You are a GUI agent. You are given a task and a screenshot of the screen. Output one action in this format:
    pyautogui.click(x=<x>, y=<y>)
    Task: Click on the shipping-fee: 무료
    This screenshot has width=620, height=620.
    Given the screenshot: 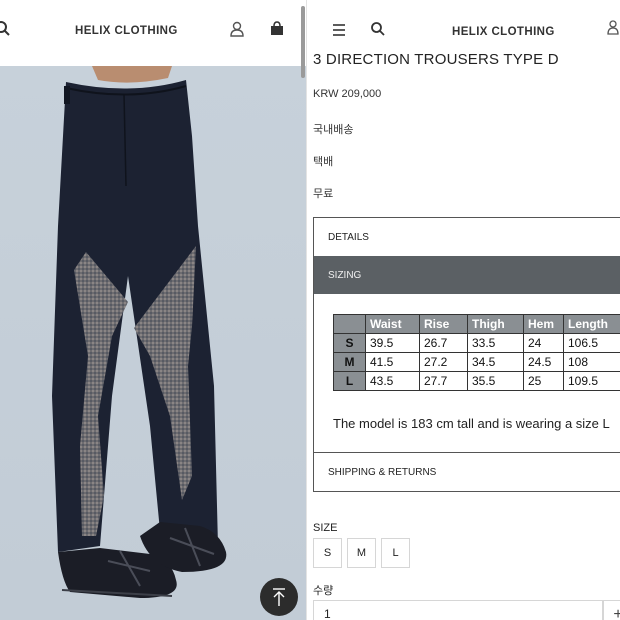 What is the action you would take?
    pyautogui.click(x=323, y=194)
    